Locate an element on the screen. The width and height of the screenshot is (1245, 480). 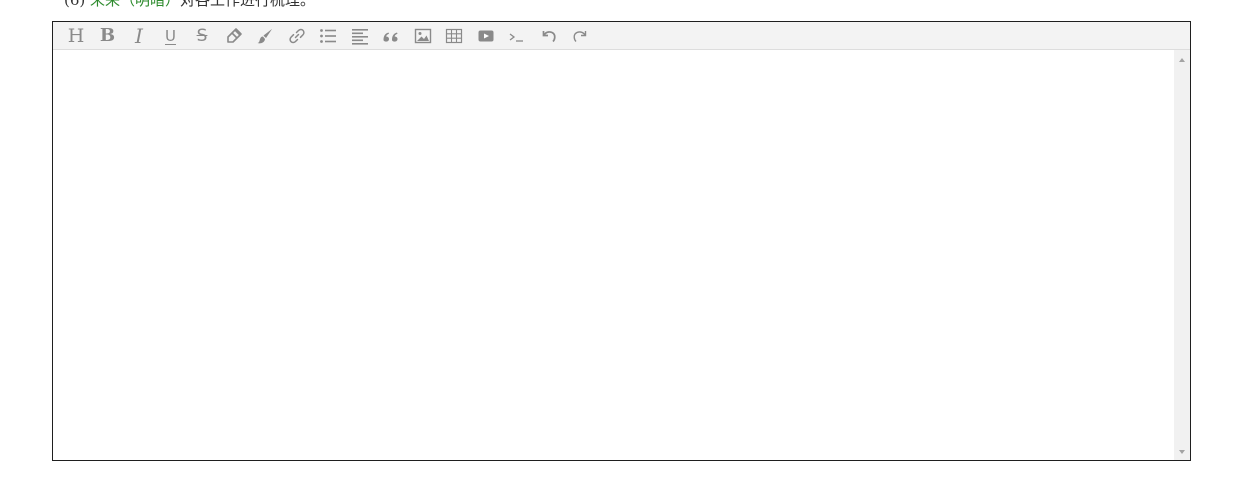
code-button is located at coordinates (517, 36).